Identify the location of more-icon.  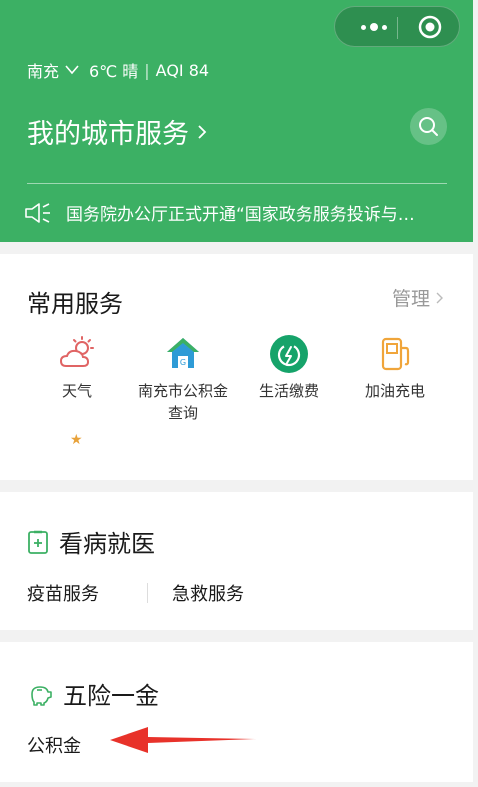
(374, 27).